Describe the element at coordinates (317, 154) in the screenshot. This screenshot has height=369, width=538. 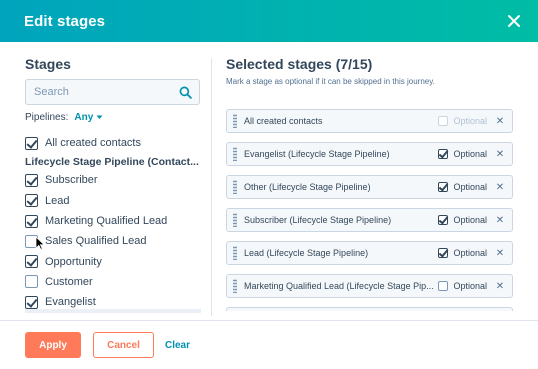
I see `selected-stage-name: Evangelist (Lifecycle Stage Pipeline)` at that location.